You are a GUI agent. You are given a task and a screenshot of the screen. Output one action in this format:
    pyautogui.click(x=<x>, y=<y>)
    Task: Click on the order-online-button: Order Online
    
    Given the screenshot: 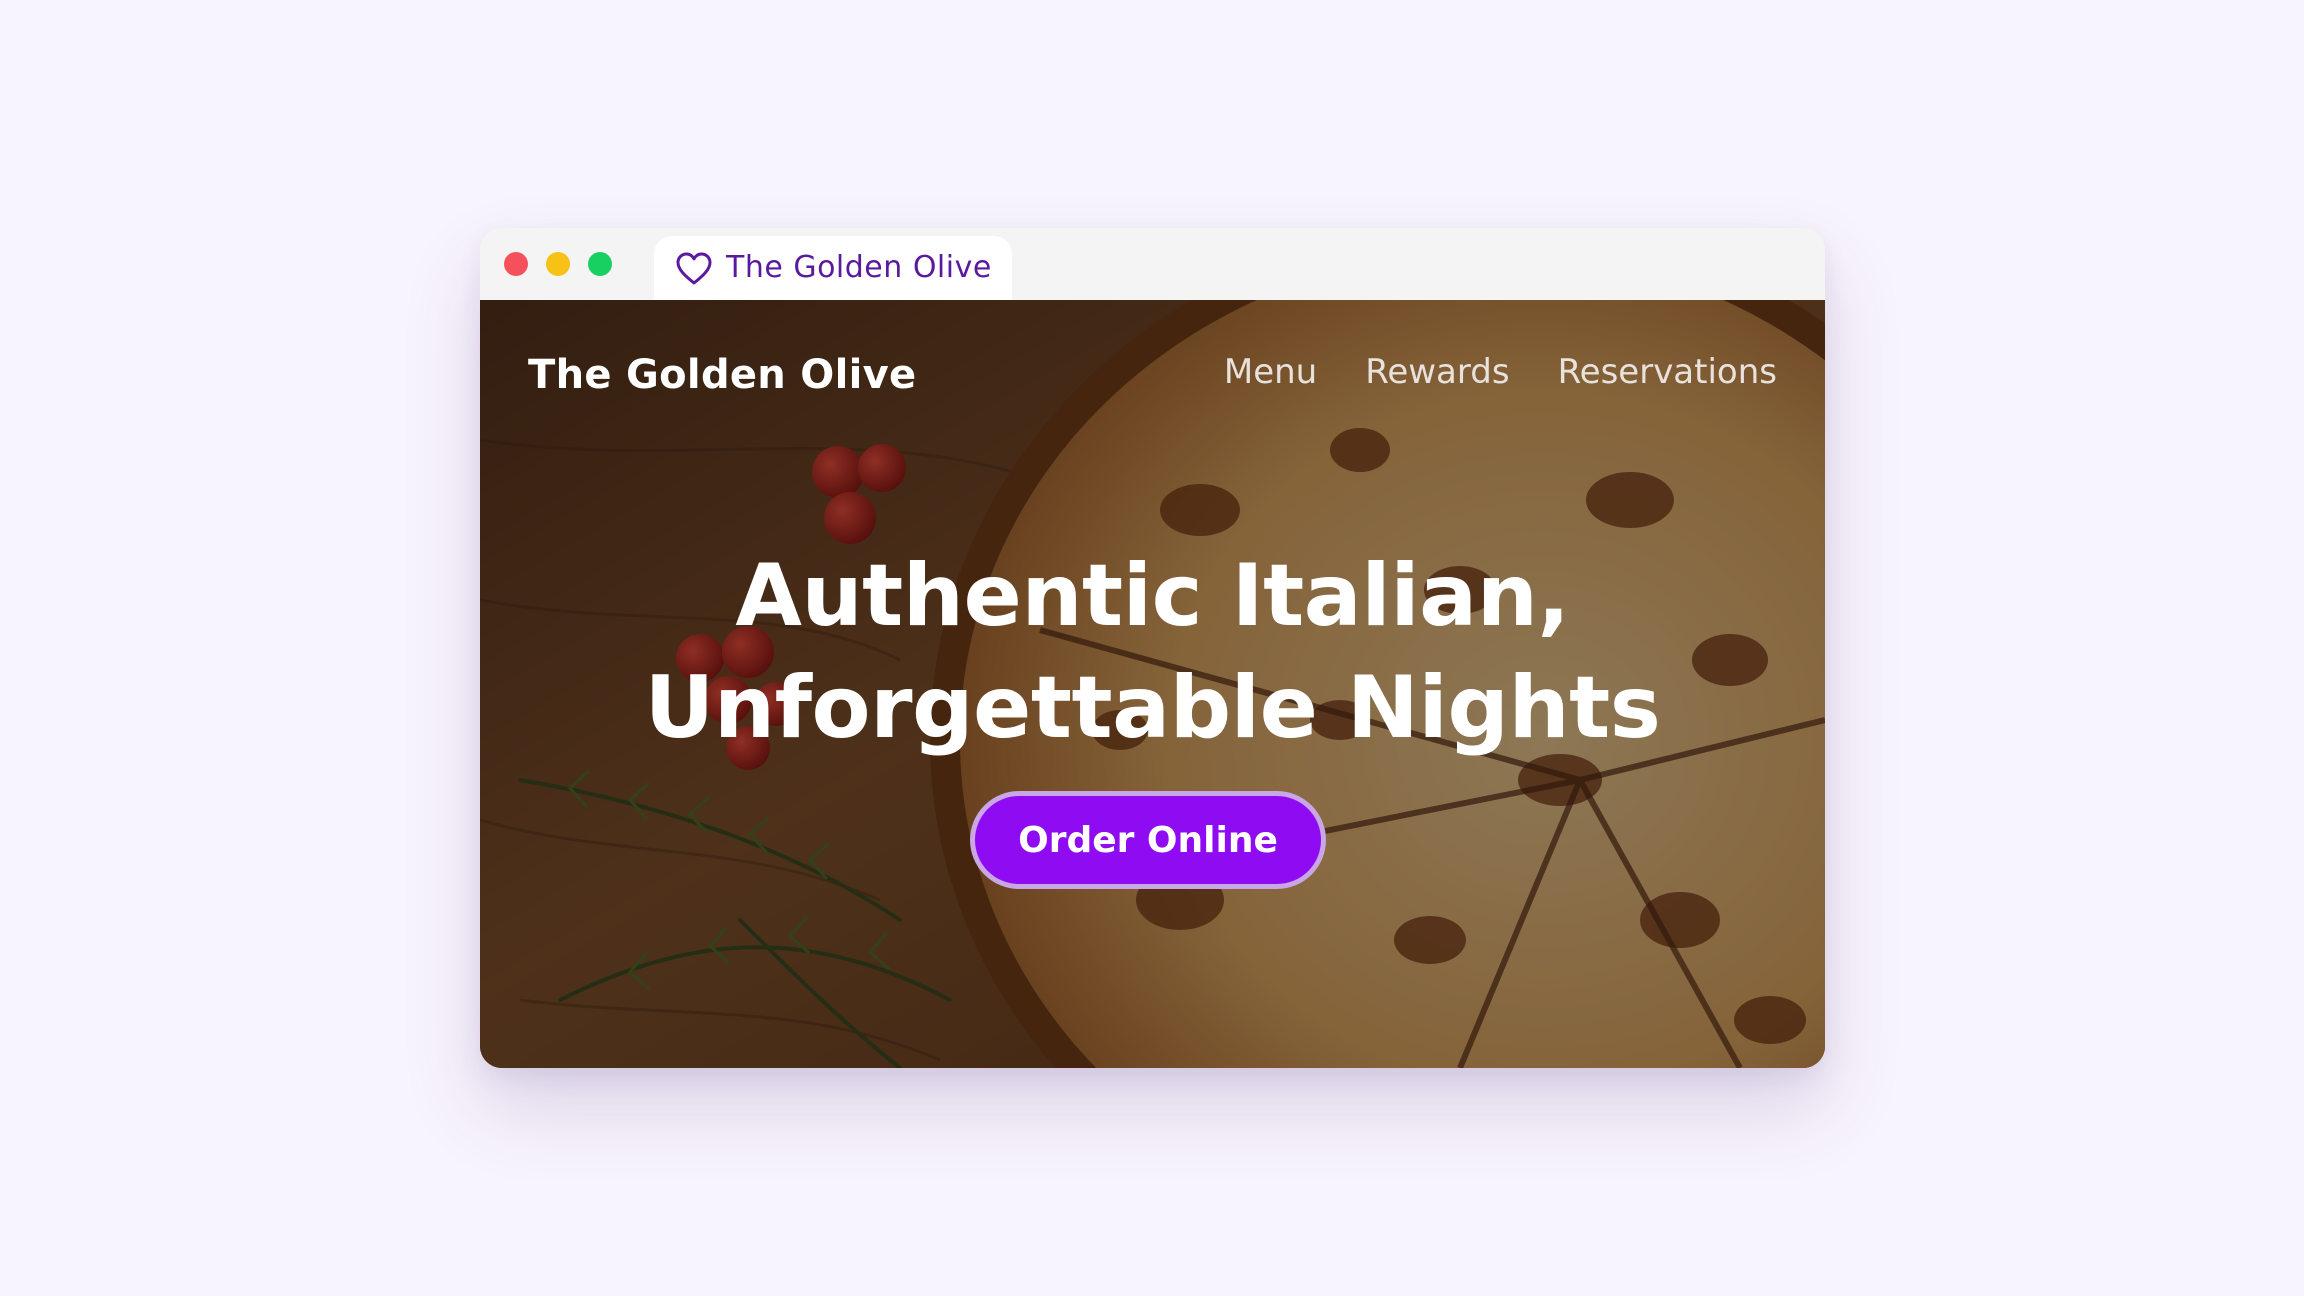 What is the action you would take?
    pyautogui.click(x=1148, y=840)
    